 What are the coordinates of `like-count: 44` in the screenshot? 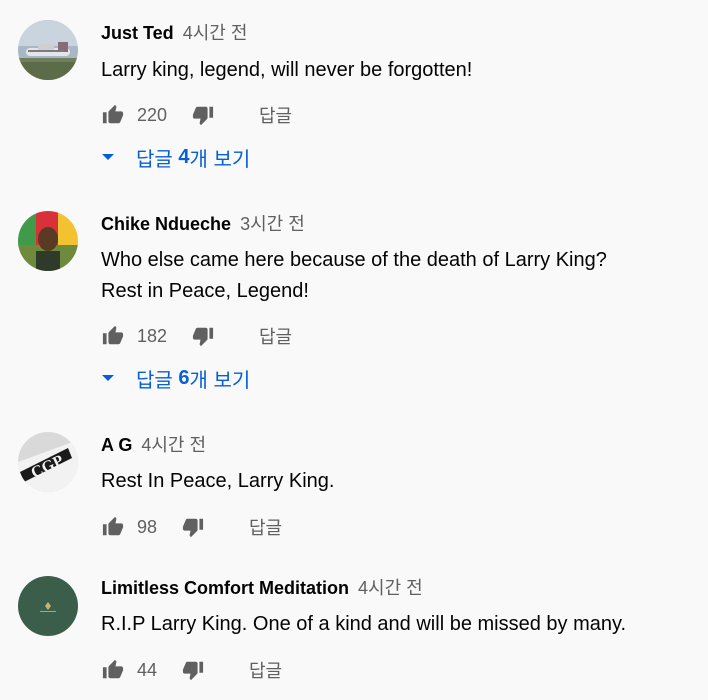 It's located at (147, 669).